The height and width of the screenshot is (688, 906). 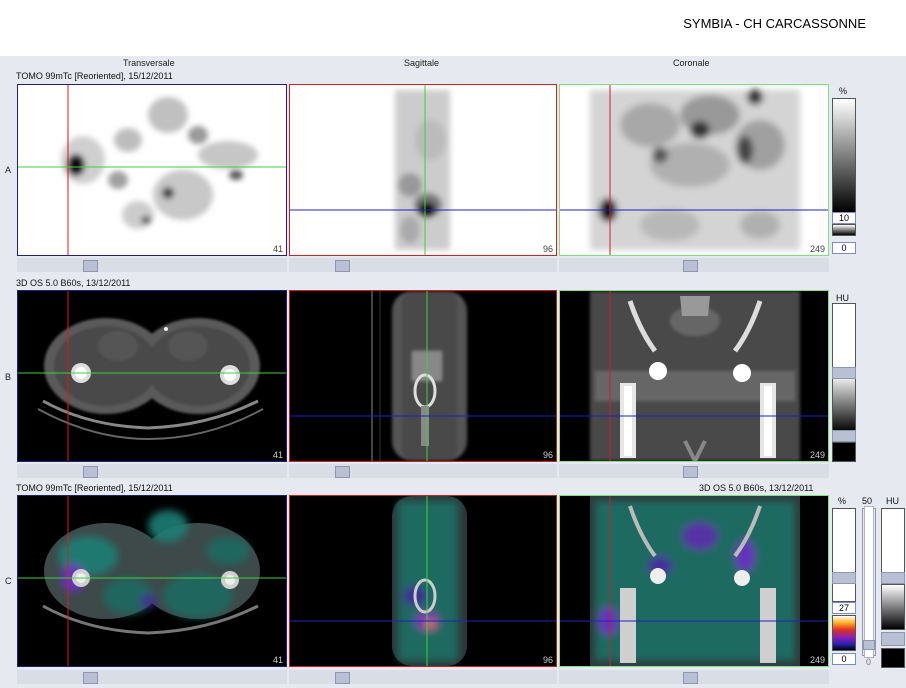 What do you see at coordinates (277, 249) in the screenshot?
I see `slice-number-a-transversal: 41` at bounding box center [277, 249].